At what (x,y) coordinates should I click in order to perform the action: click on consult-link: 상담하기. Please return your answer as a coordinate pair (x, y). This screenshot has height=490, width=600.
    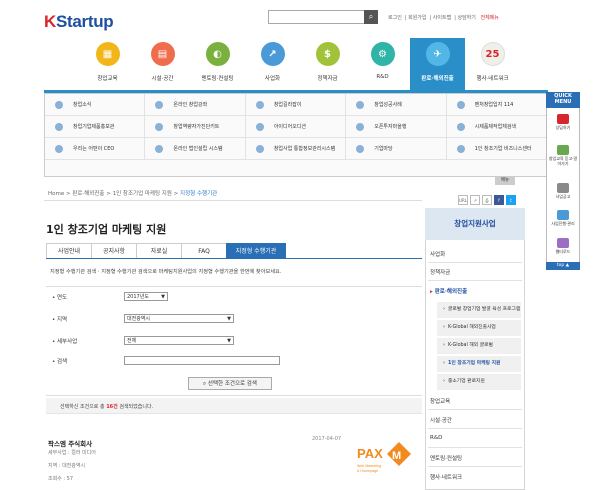
    Looking at the image, I should click on (466, 18).